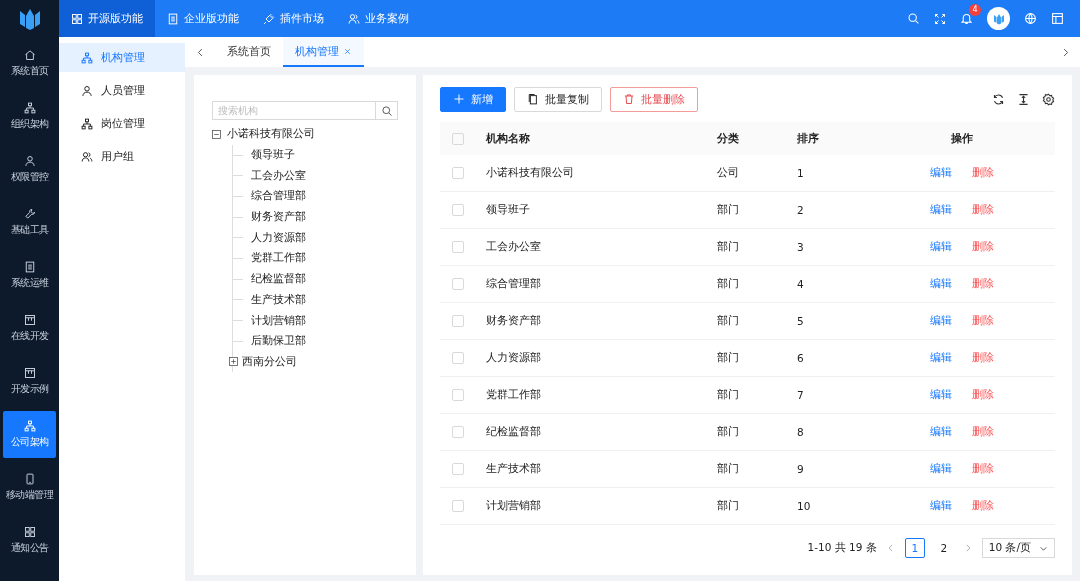 This screenshot has height=581, width=1080. I want to click on toolbar-button: 批量删除, so click(654, 99).